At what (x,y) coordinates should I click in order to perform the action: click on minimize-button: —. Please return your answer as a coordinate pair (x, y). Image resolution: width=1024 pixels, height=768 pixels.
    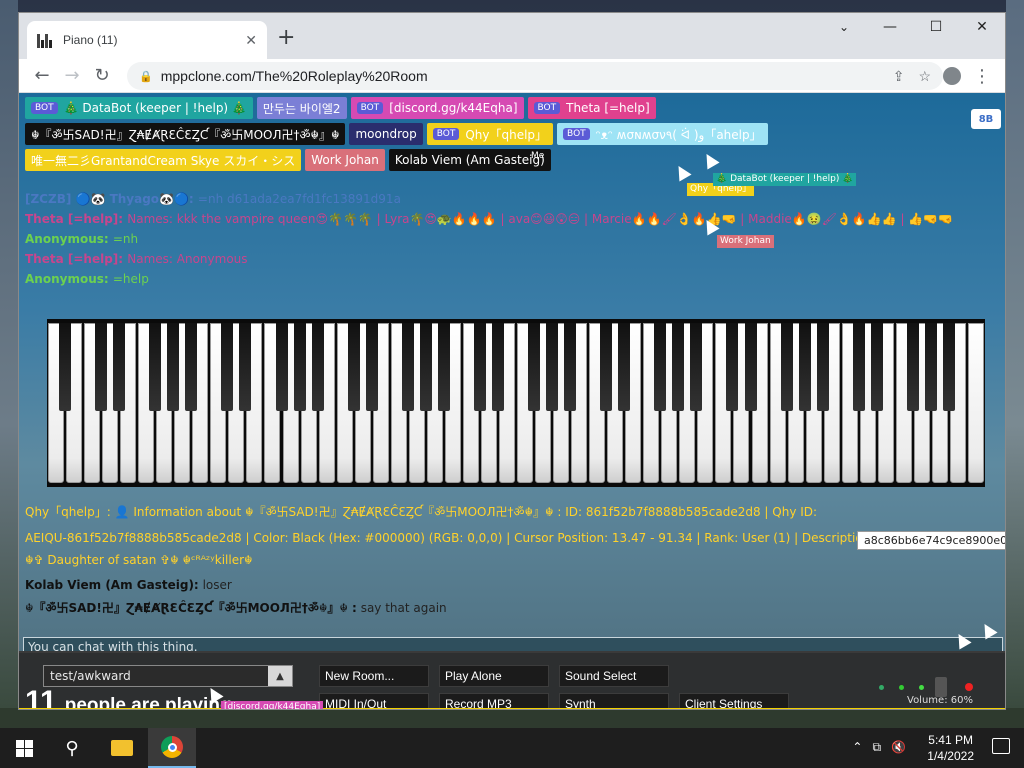
    Looking at the image, I should click on (890, 27).